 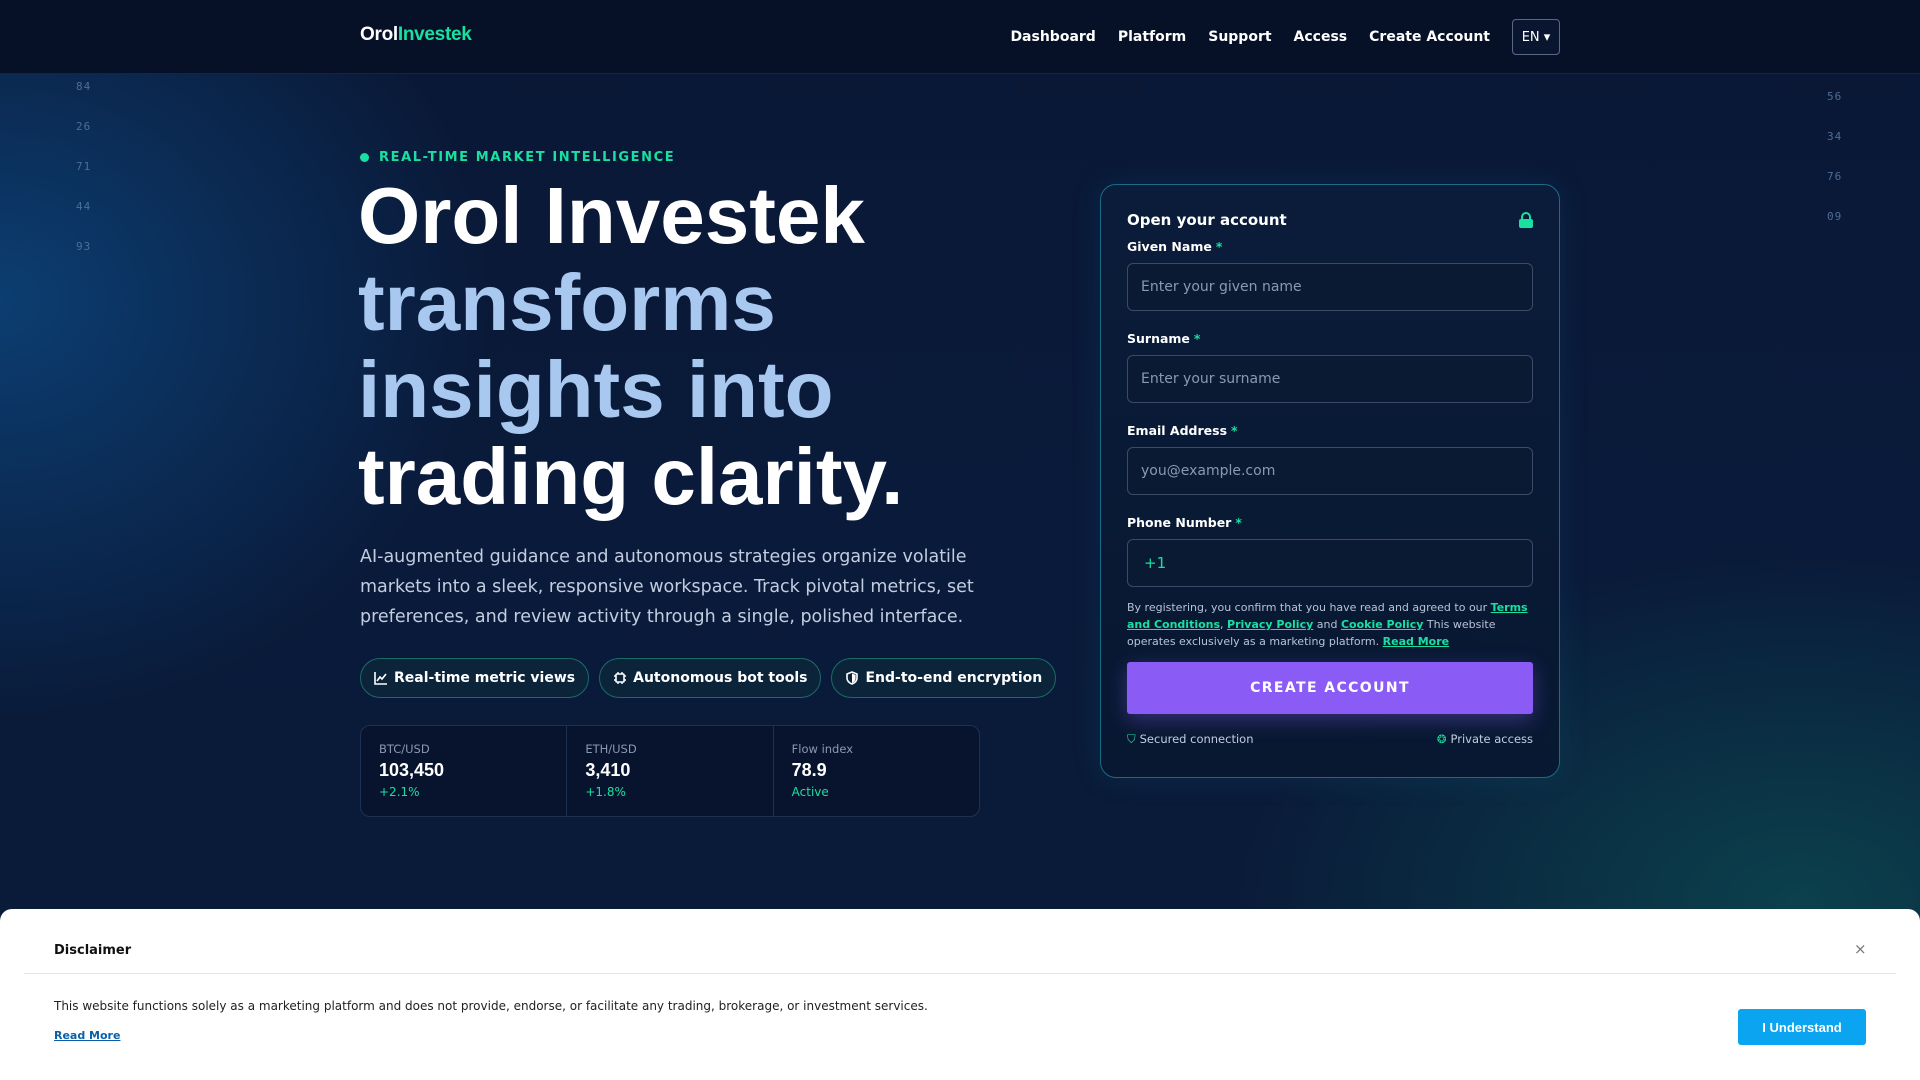 What do you see at coordinates (567, 302) in the screenshot?
I see `hero-title-line: transforms` at bounding box center [567, 302].